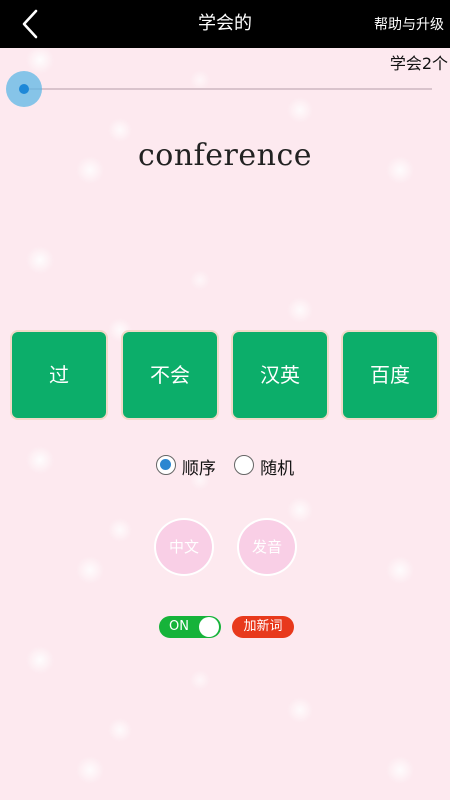 This screenshot has width=450, height=800. I want to click on pass-button: 过, so click(59, 375).